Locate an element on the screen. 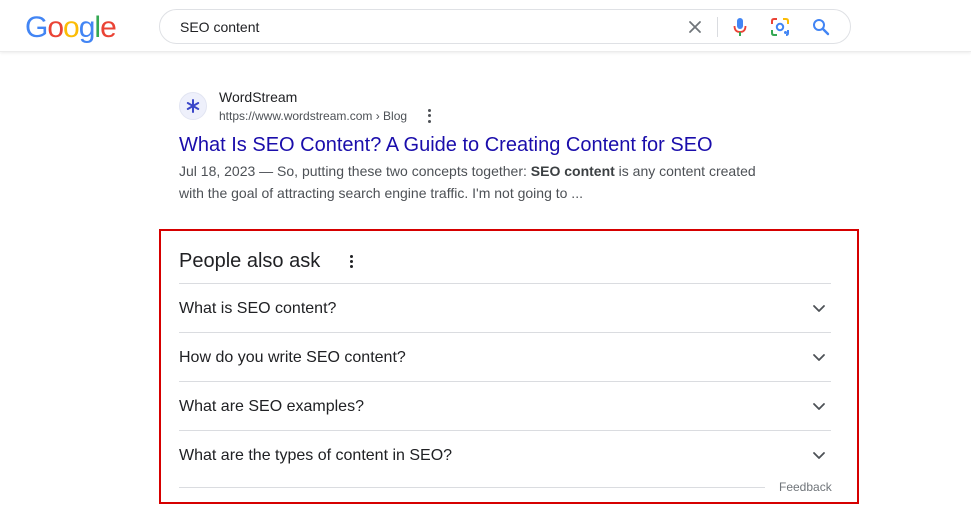 Image resolution: width=971 pixels, height=517 pixels. more-options-icon is located at coordinates (429, 116).